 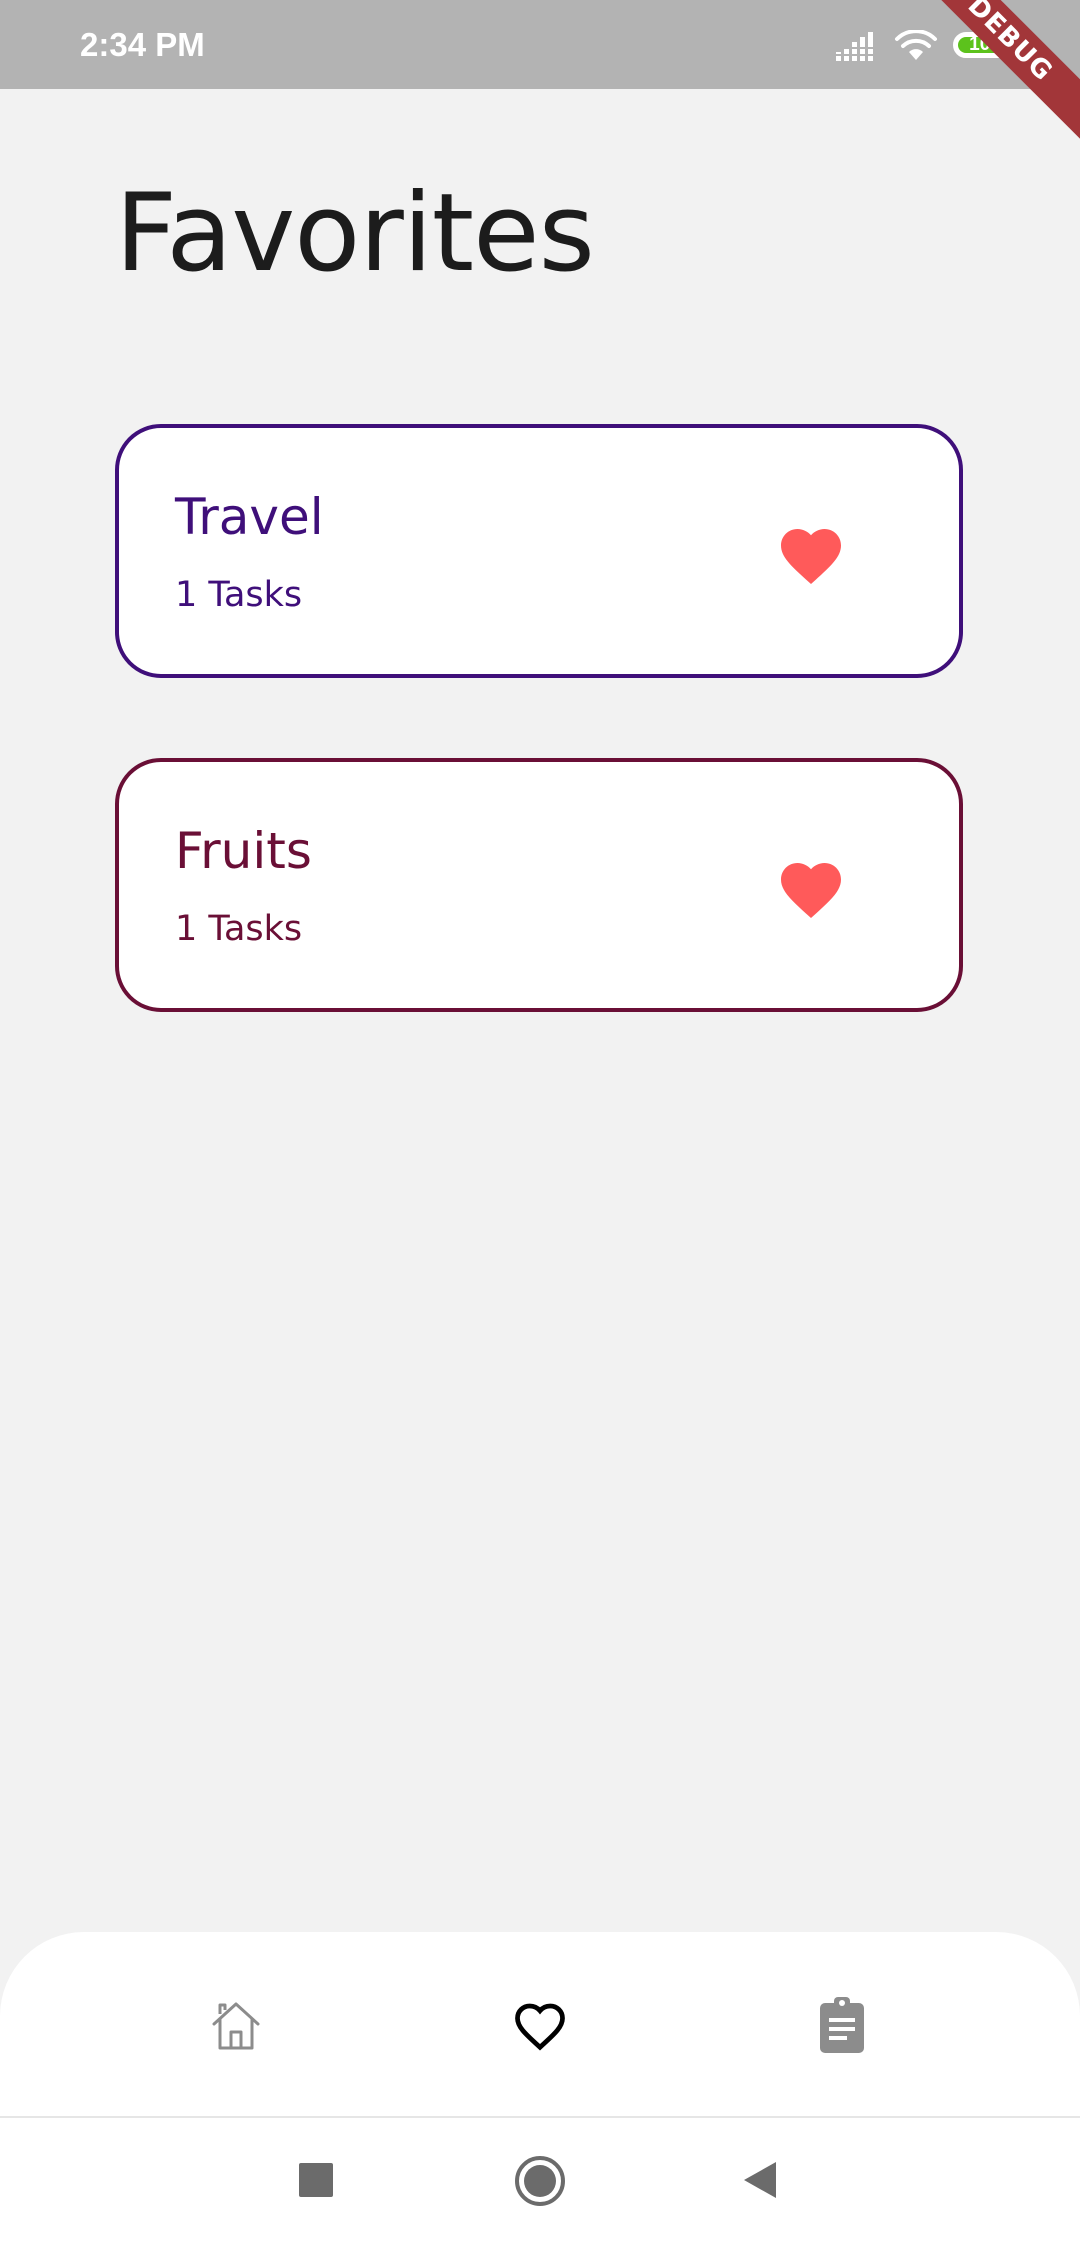 I want to click on system-nav-bar, so click(x=540, y=2182).